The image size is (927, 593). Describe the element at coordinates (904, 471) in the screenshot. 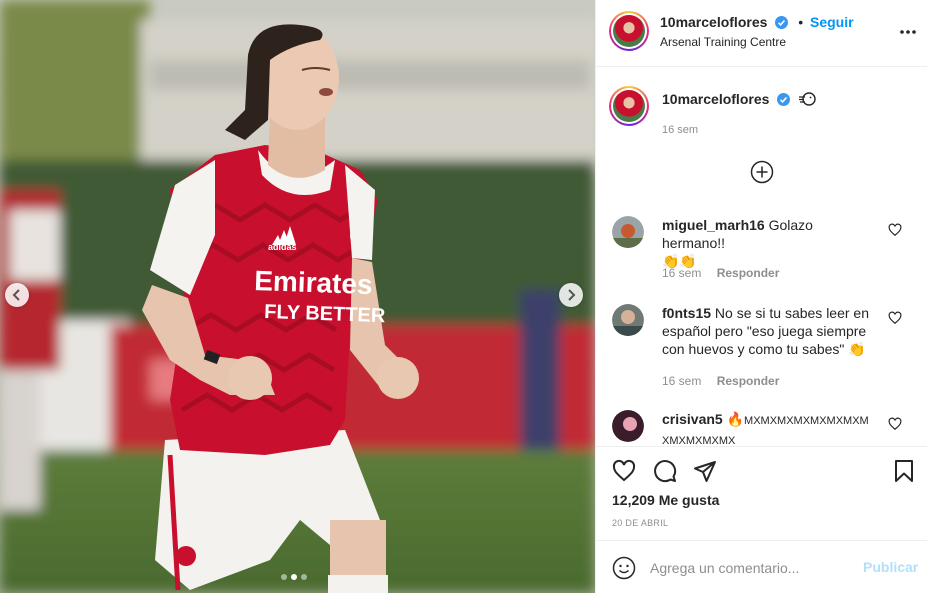

I see `bookmark-icon` at that location.